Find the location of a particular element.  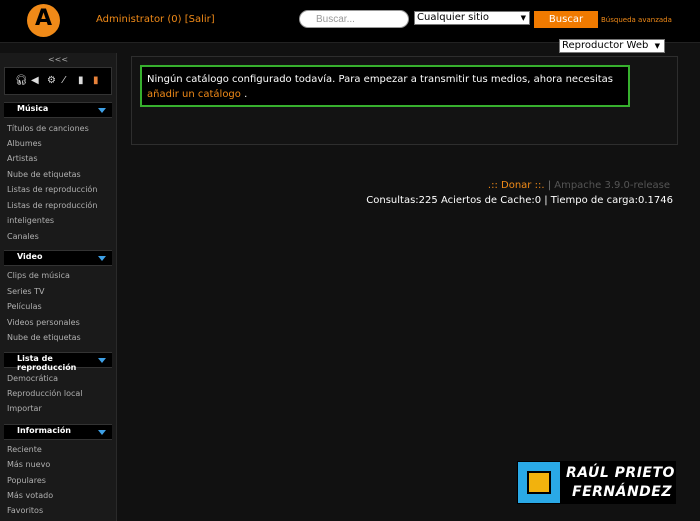

search-scope-select: Cualquier sitio ▼ is located at coordinates (472, 18).